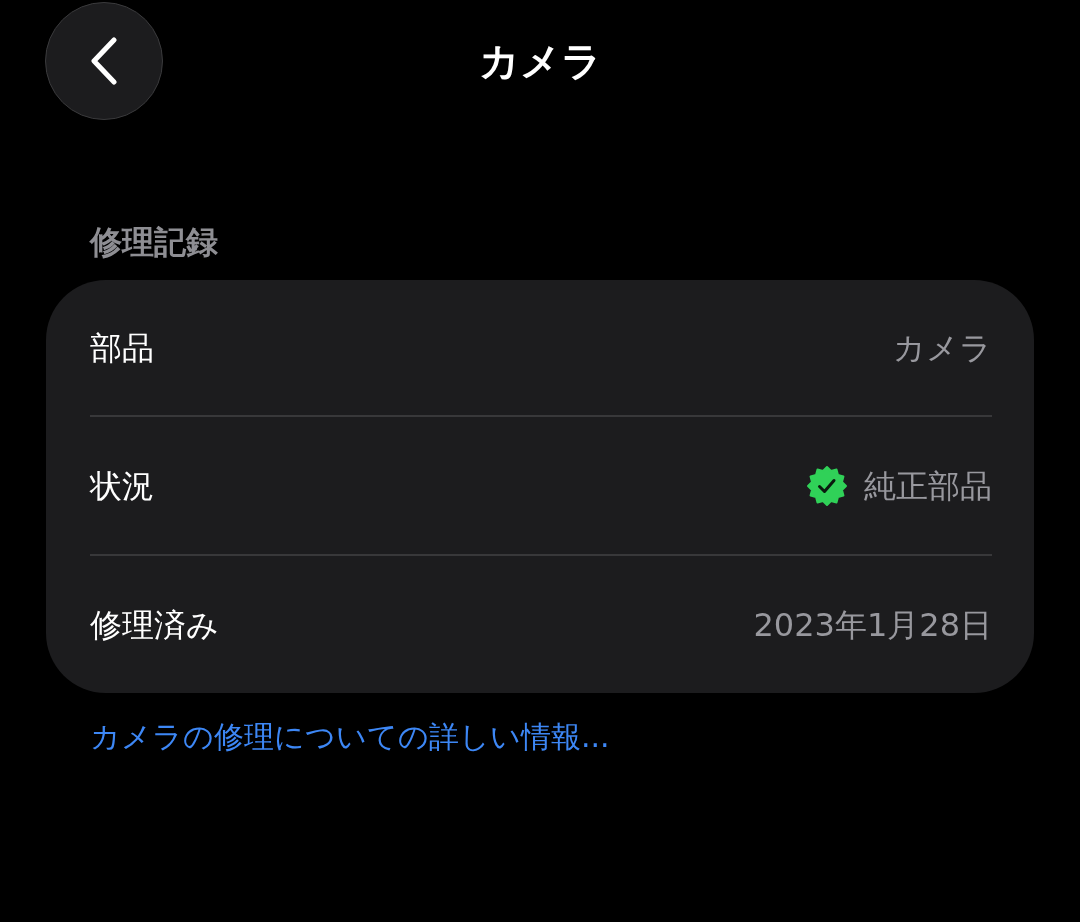 This screenshot has width=1080, height=922. What do you see at coordinates (872, 624) in the screenshot?
I see `row-value: 2023年1月28日` at bounding box center [872, 624].